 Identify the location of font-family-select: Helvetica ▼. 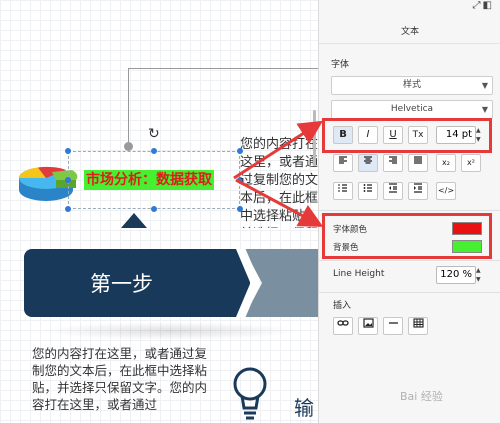
(412, 109).